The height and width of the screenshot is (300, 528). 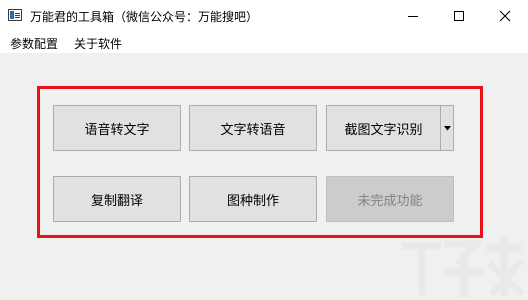 I want to click on unfinished-feature-label: 未完成功能, so click(x=390, y=201).